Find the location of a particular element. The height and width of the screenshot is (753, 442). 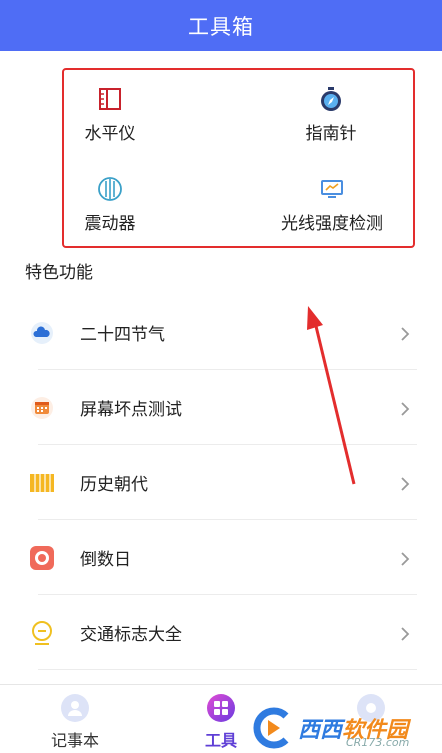

list-item-dynasties: 历史朝代 is located at coordinates (221, 482).